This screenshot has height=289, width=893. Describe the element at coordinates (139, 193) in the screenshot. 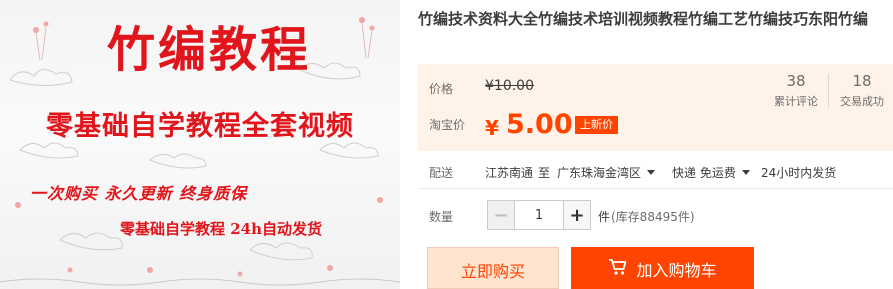

I see `promo-tagline: 一次购买 永久更新 终身质保` at that location.